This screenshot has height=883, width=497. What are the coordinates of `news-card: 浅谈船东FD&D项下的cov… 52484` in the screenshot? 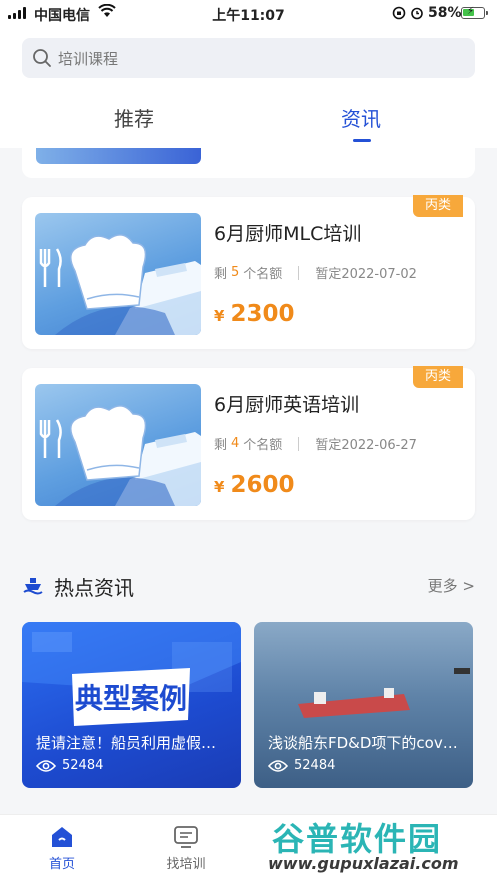 It's located at (363, 705).